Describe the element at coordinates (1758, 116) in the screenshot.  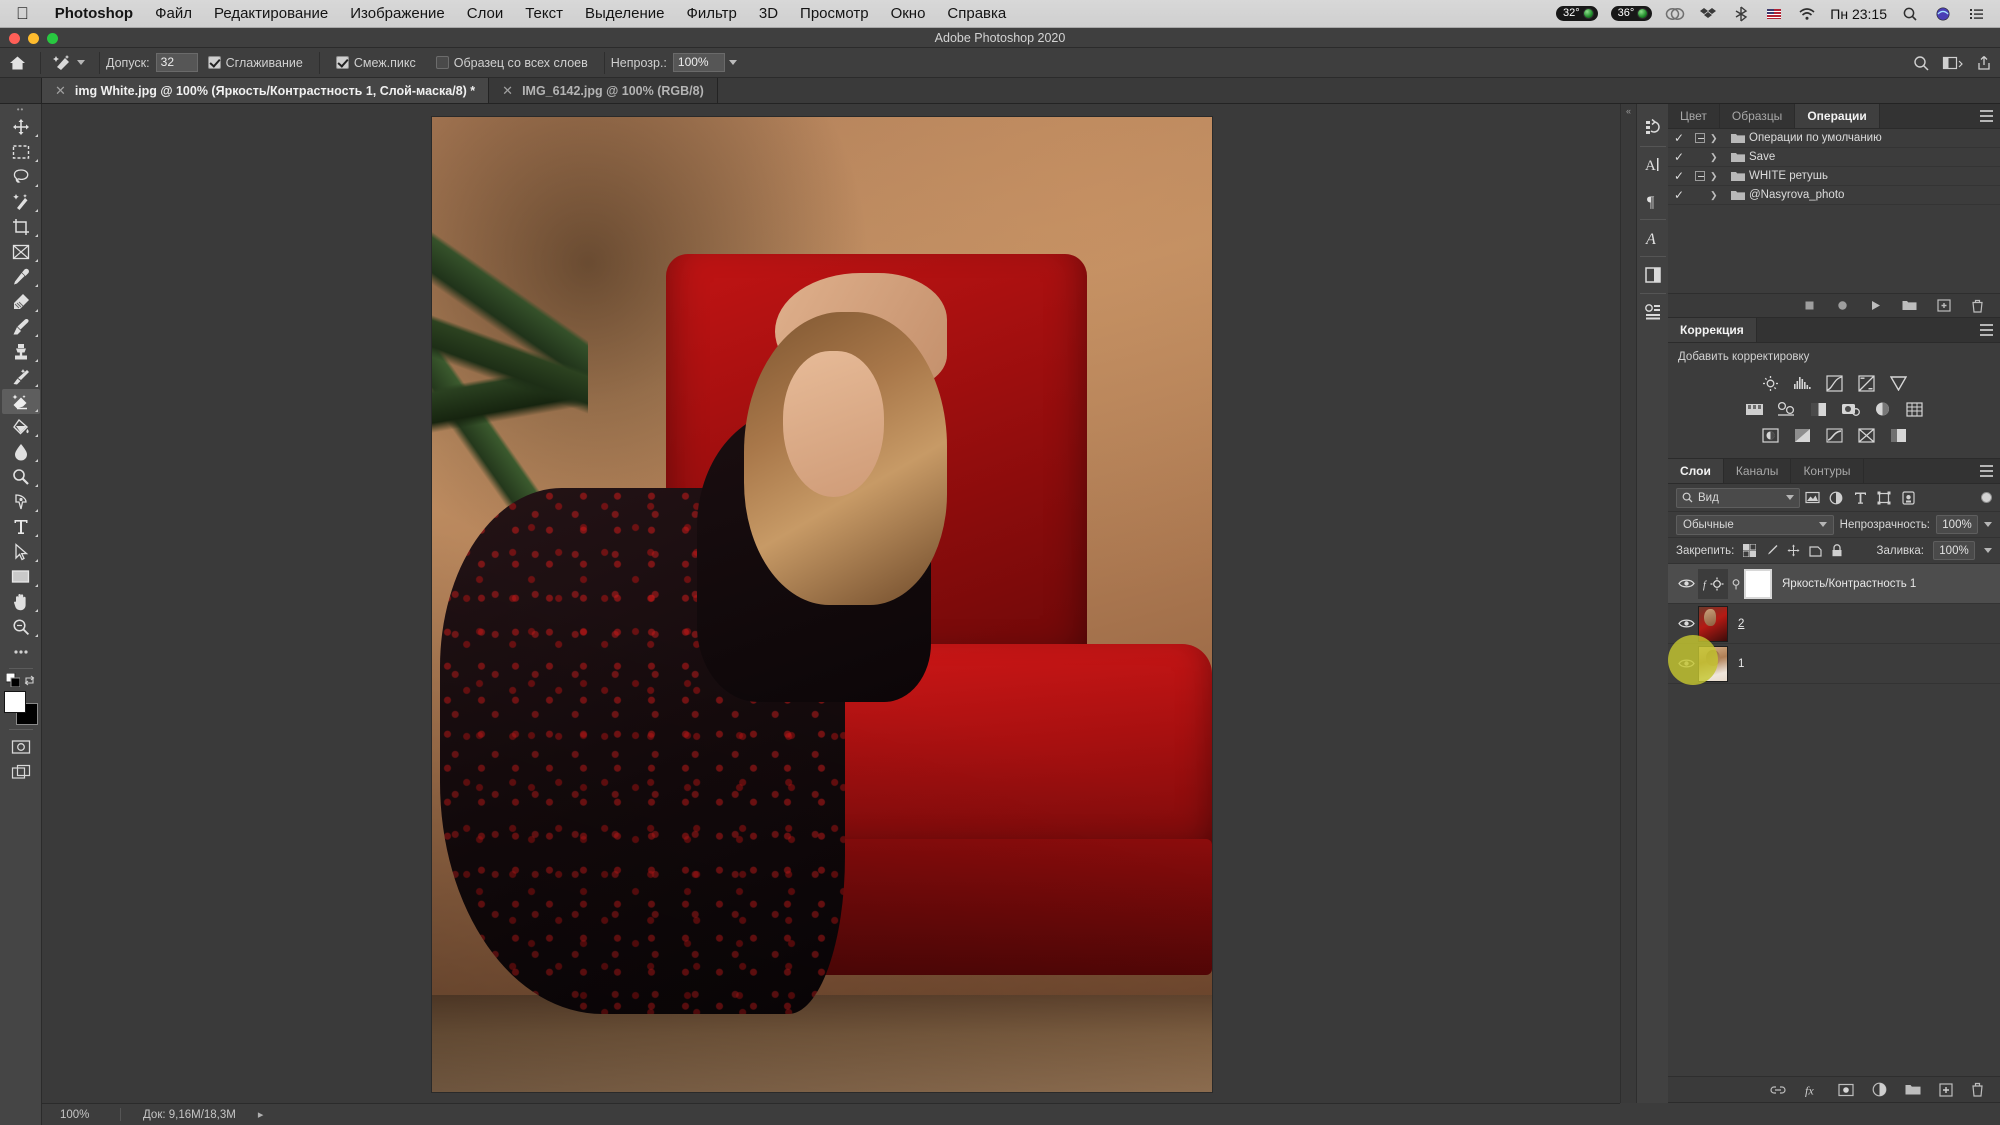
I see `tab-swatches: Образцы` at that location.